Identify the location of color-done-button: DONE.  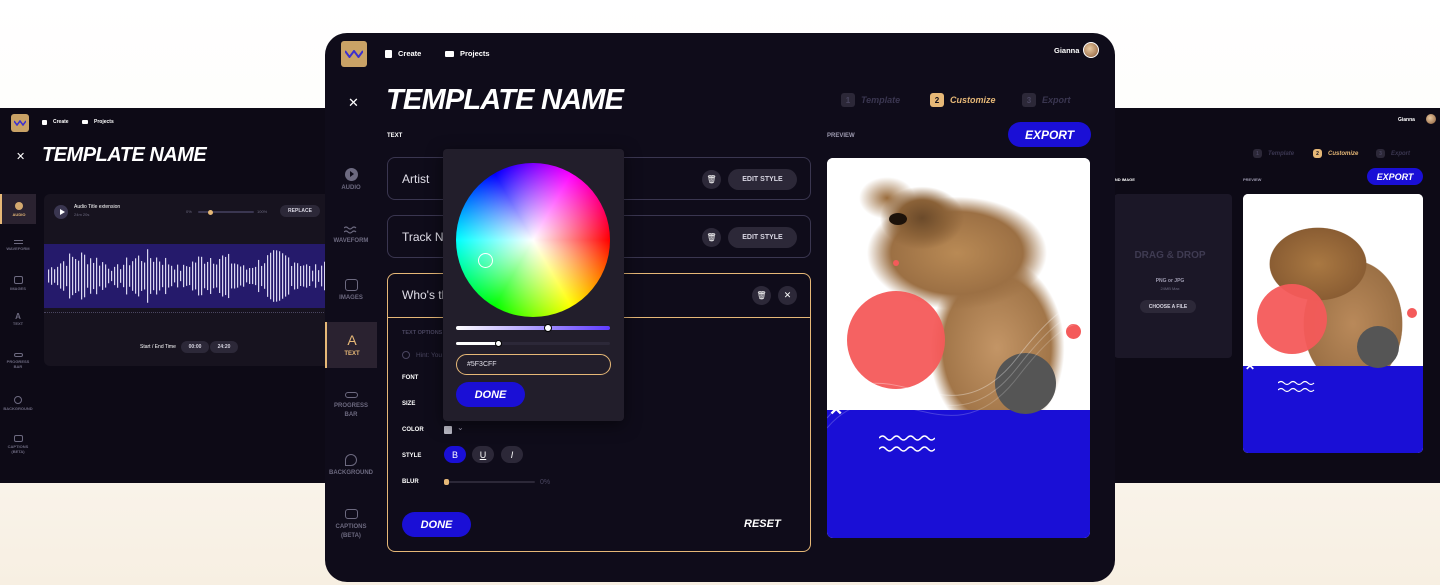
(490, 394).